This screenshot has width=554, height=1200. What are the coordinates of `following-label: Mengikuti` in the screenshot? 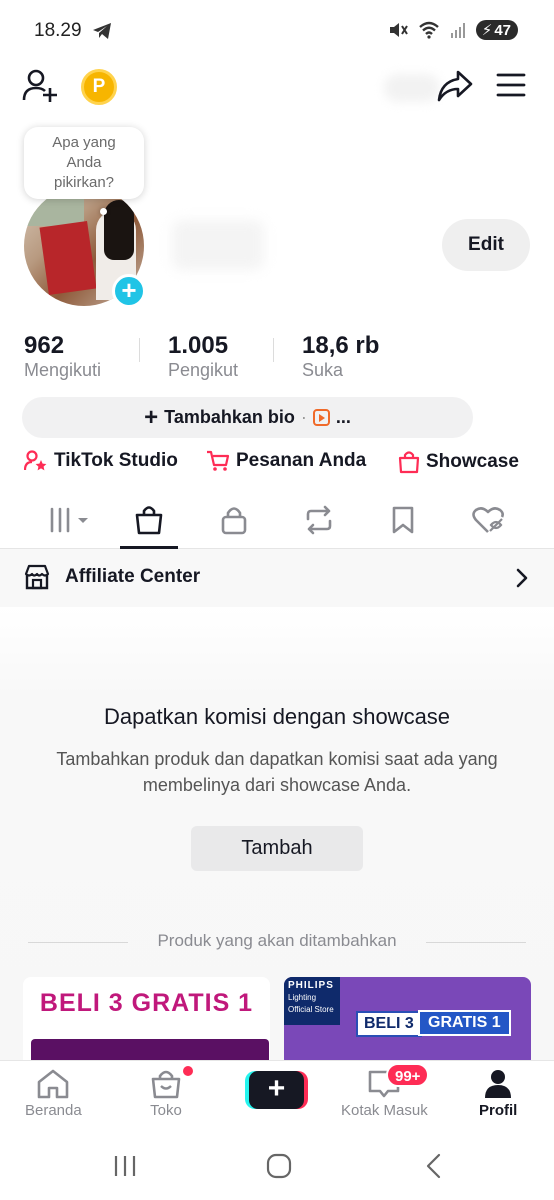 It's located at (62, 370).